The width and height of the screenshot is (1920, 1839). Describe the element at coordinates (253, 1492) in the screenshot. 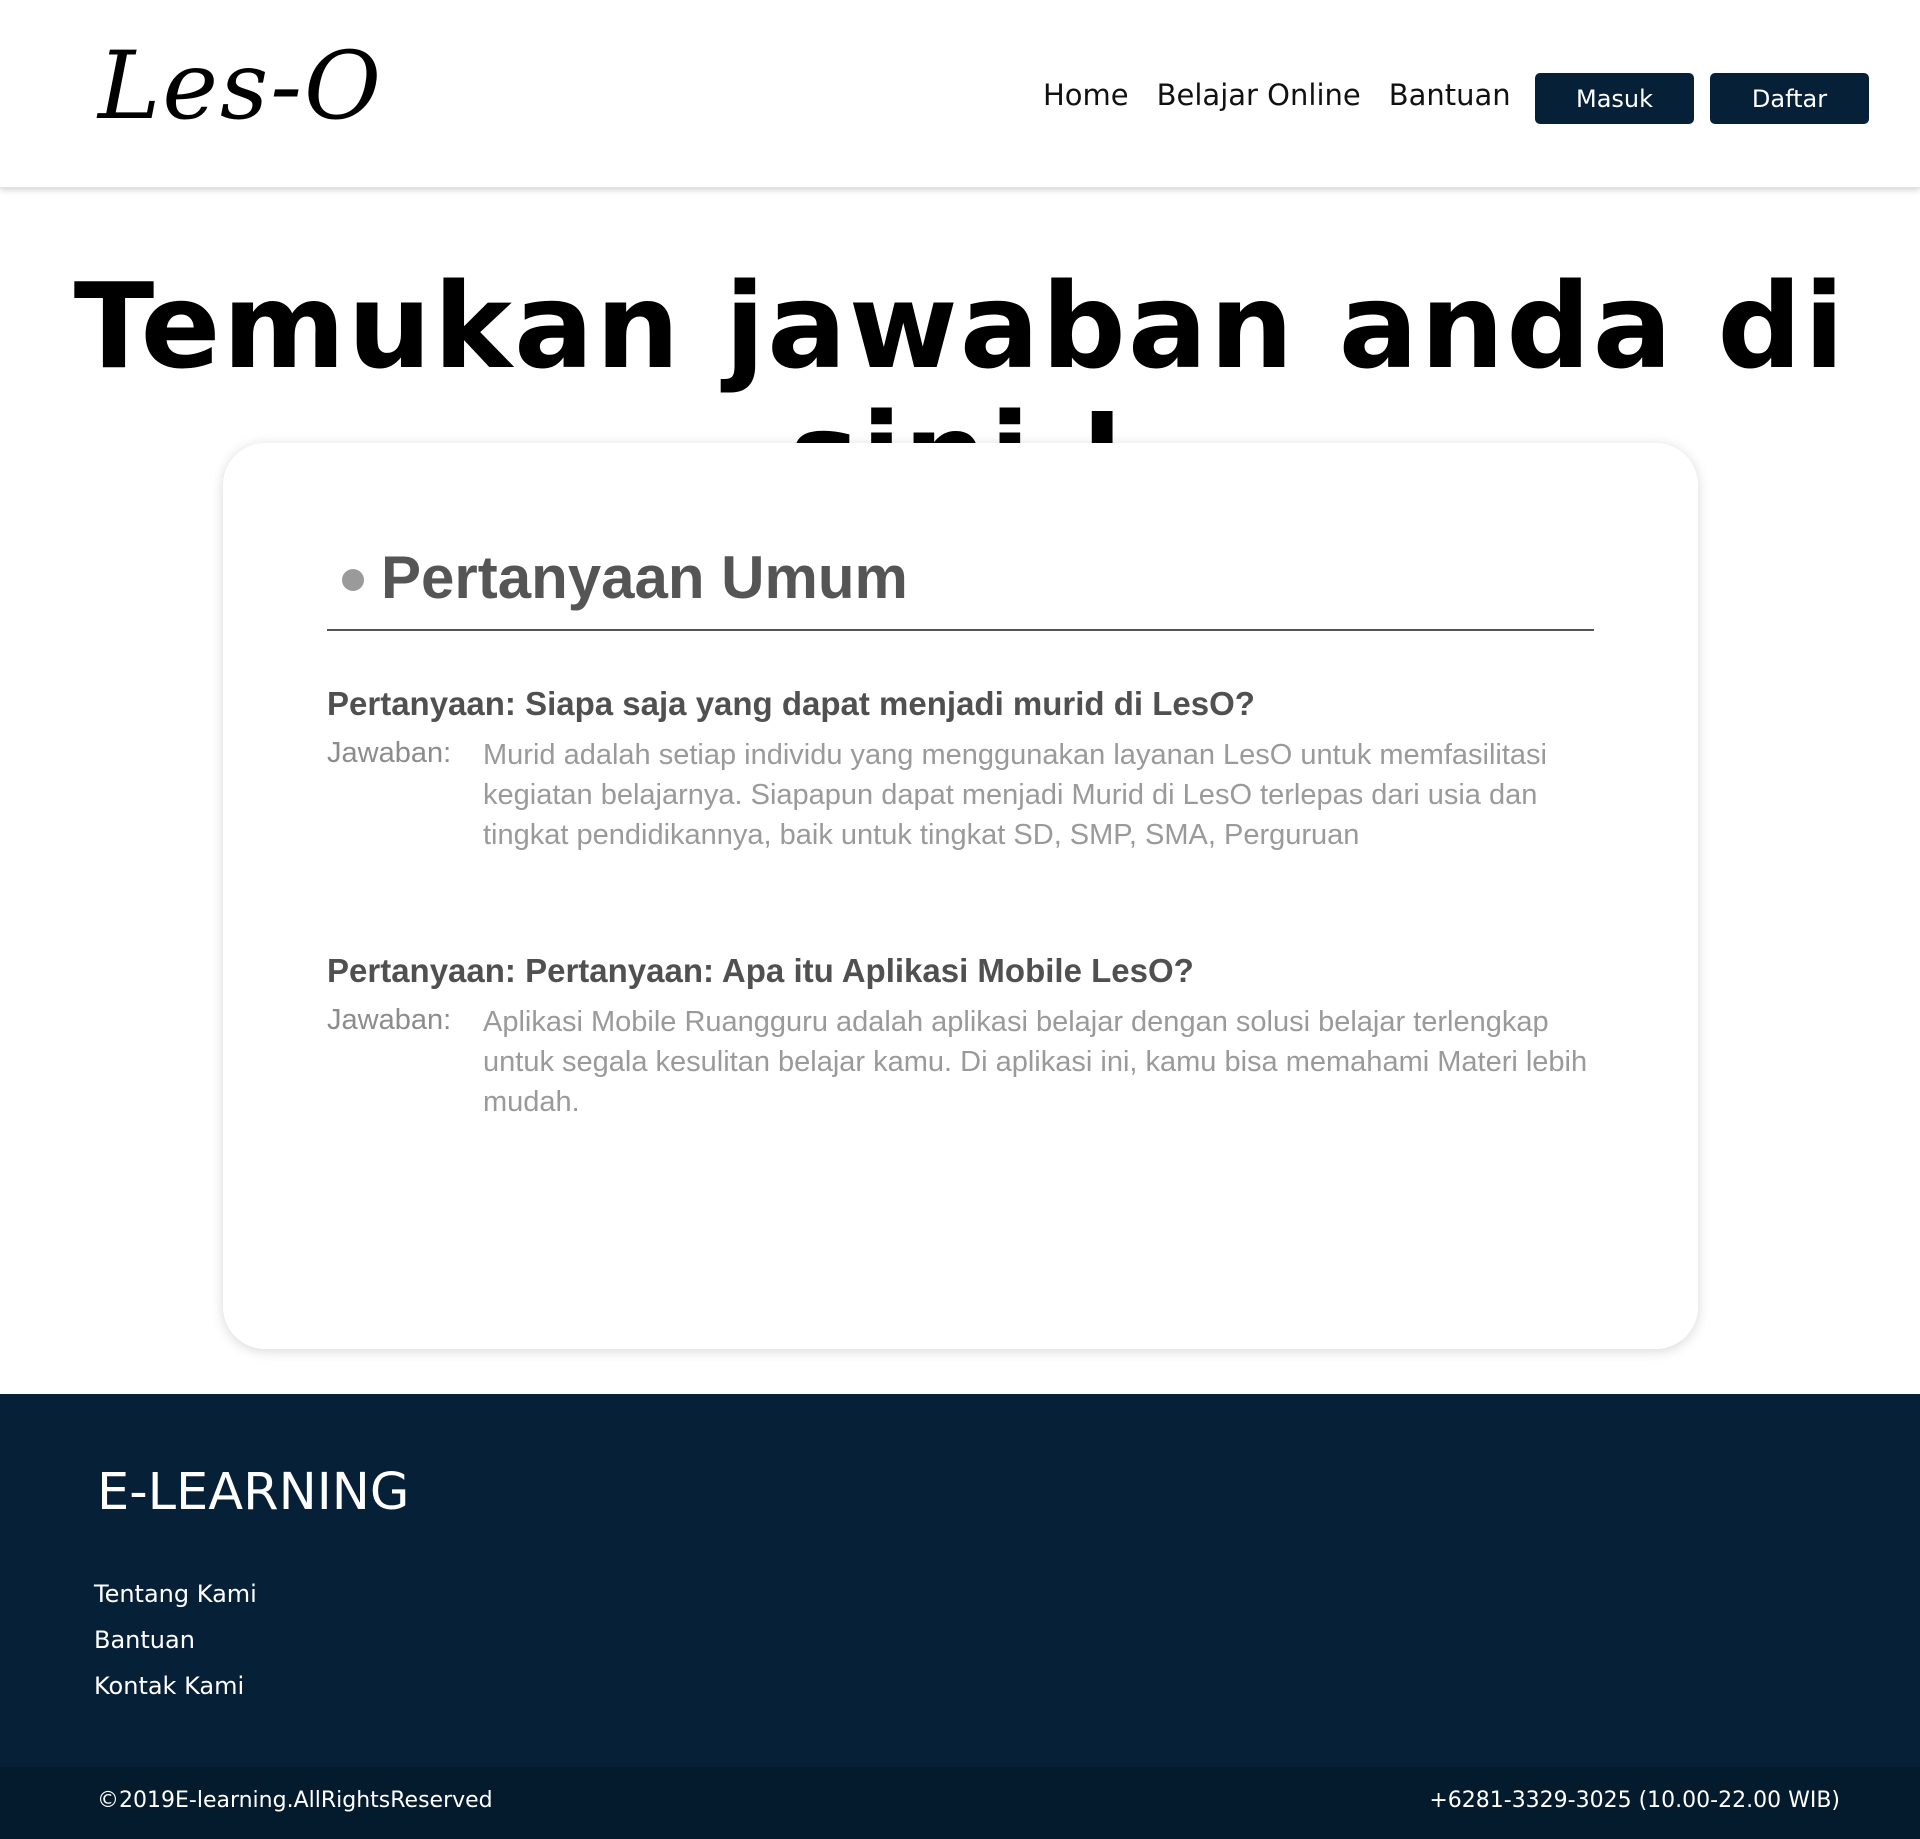

I see `footer-brand: E-LEARNING` at that location.